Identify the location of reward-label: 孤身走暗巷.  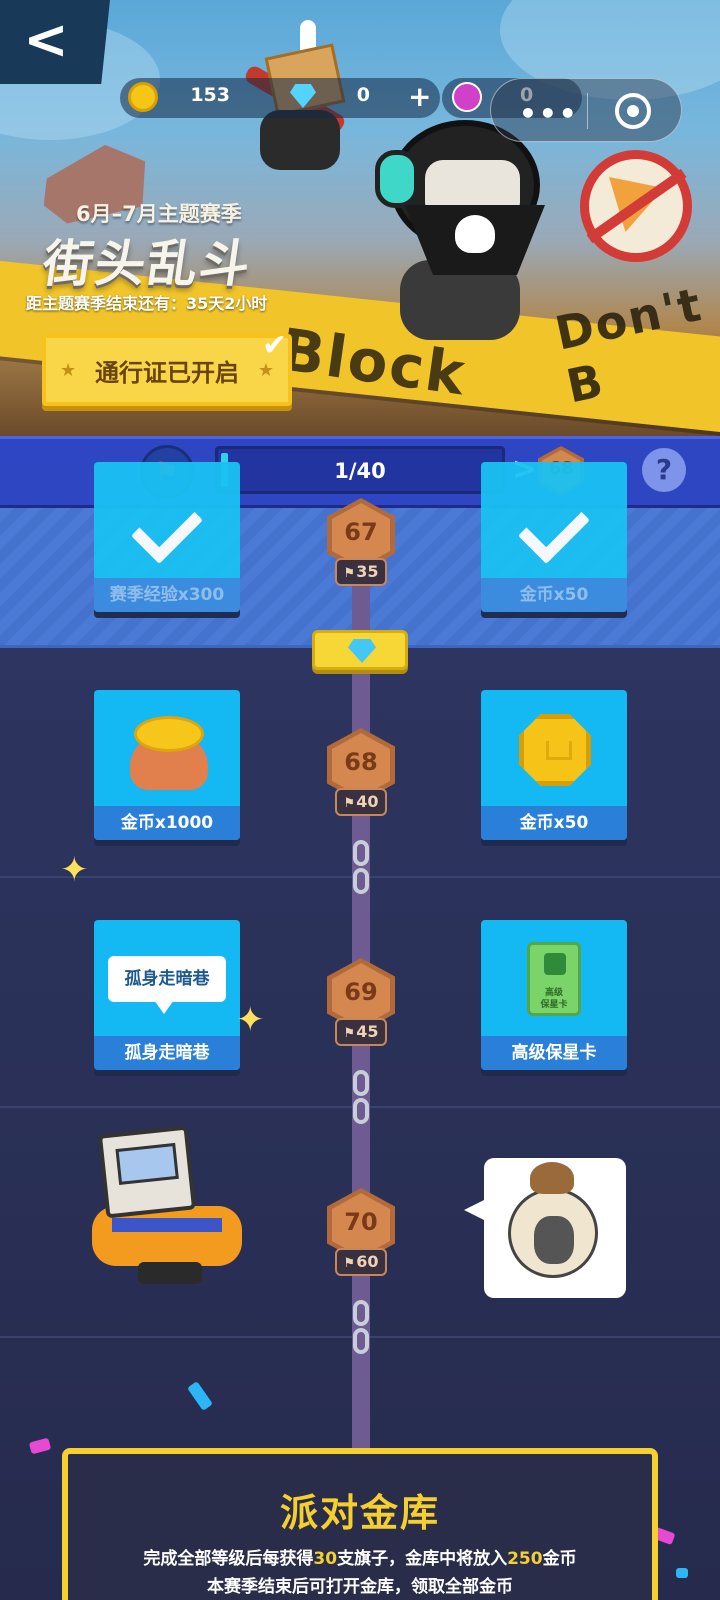
(167, 1053).